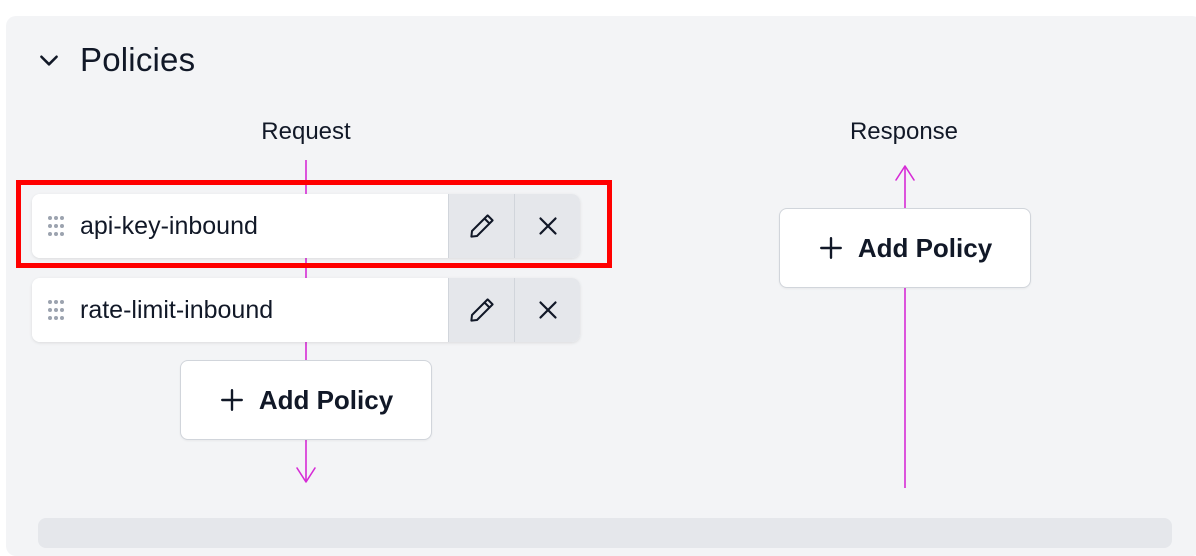 The height and width of the screenshot is (556, 1196). I want to click on chevron-down-icon, so click(49, 60).